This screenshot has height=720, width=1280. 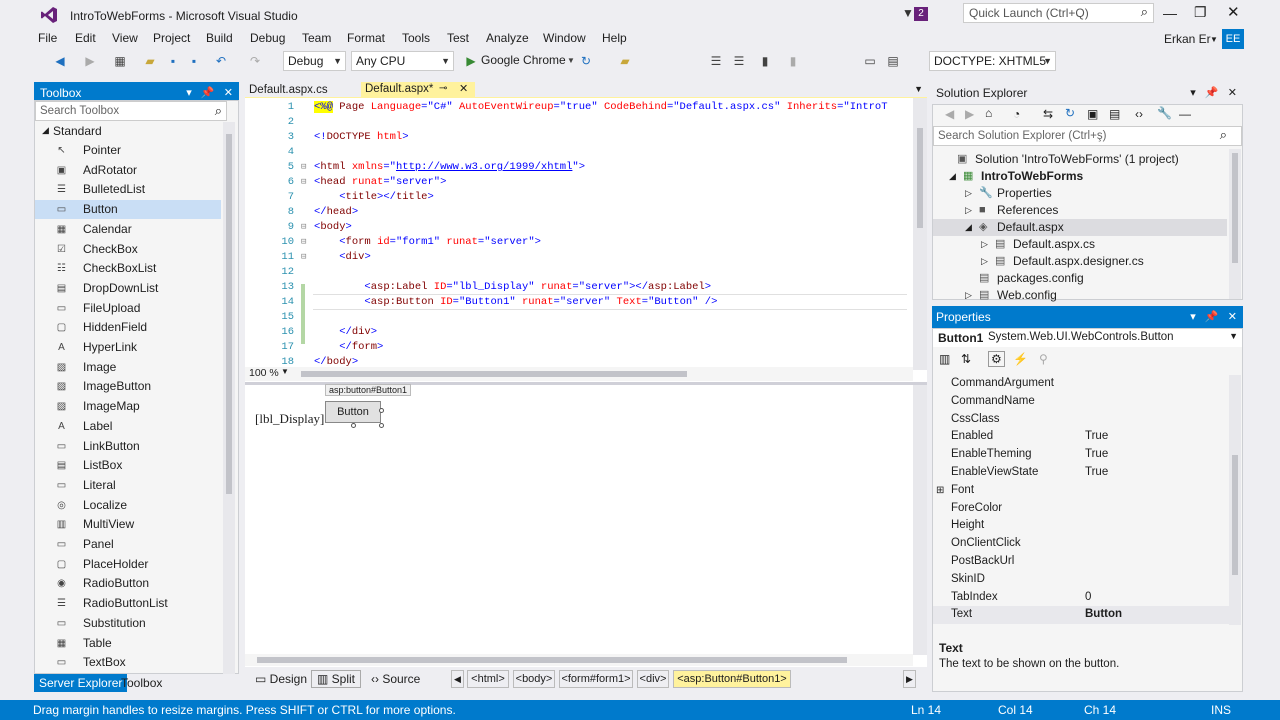 I want to click on solution-node: ▷ ▤ Default.aspx.designer.cs, so click(x=1080, y=261).